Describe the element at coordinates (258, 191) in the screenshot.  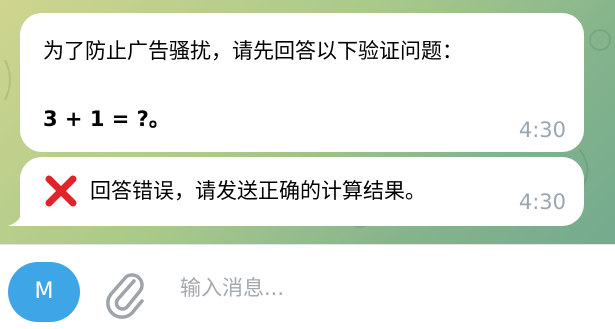
I see `message-text: 回答错误，请发送正确的计算结果。` at that location.